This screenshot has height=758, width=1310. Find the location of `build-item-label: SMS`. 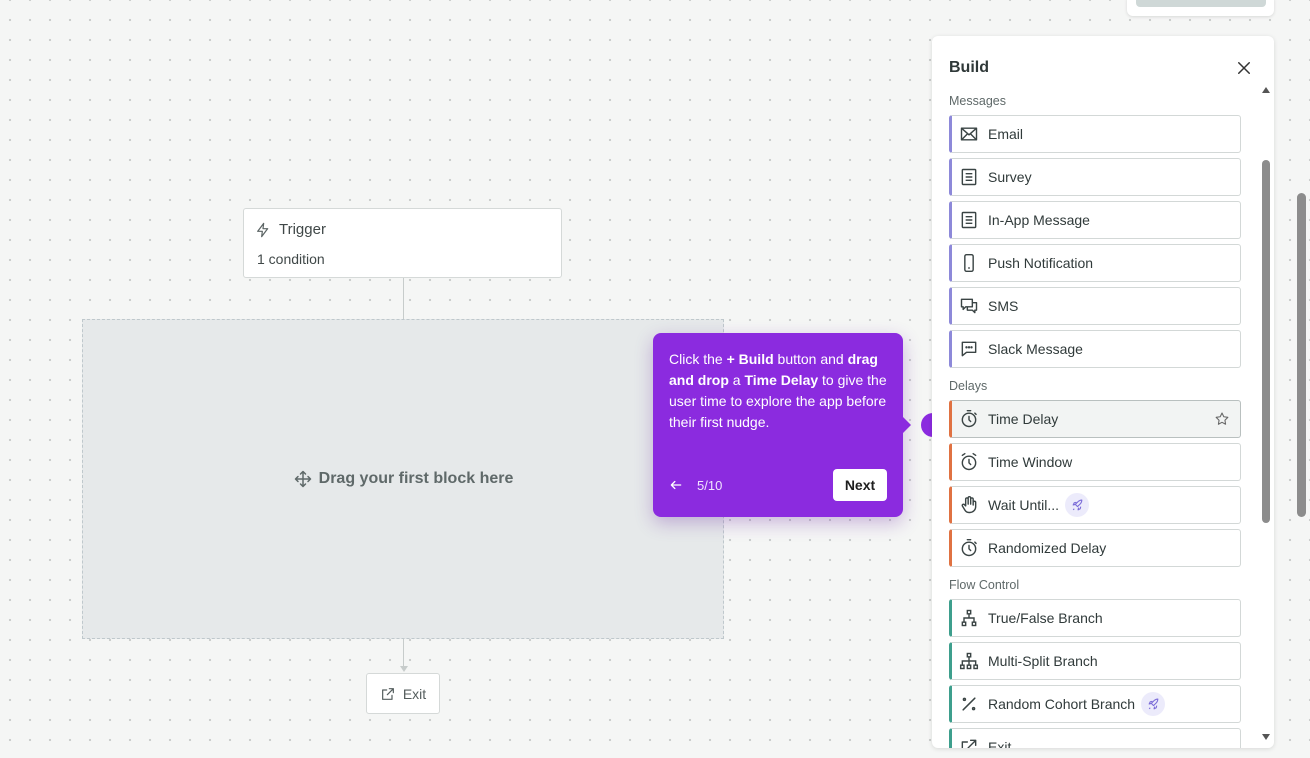

build-item-label: SMS is located at coordinates (1003, 306).